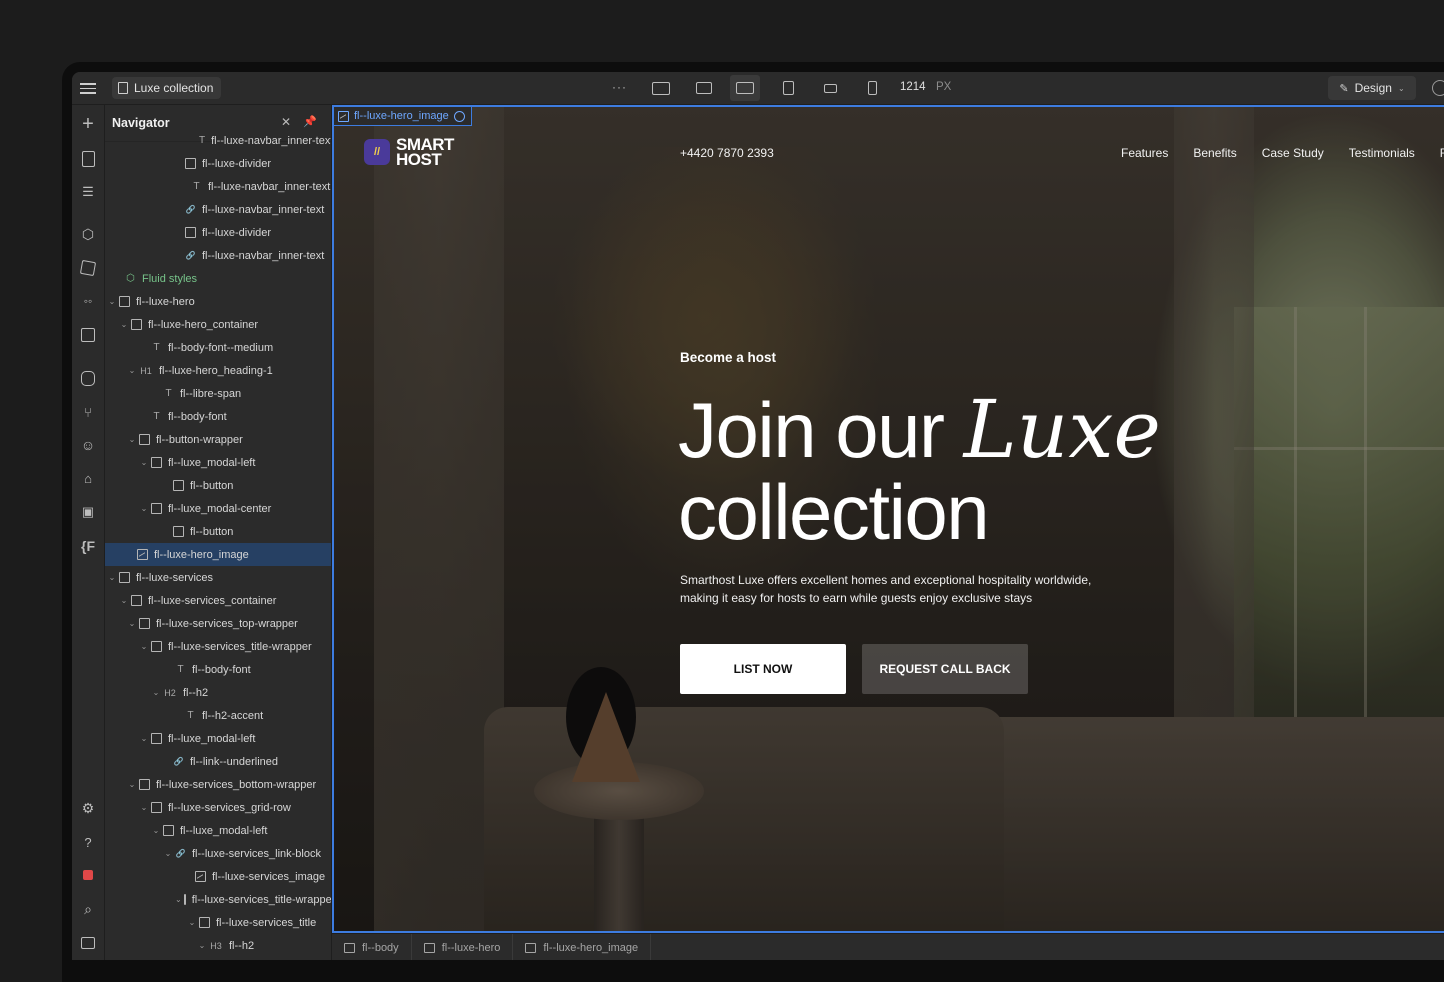 This screenshot has height=982, width=1444. What do you see at coordinates (218, 876) in the screenshot?
I see `navigator-row: fl--luxe-services_image` at bounding box center [218, 876].